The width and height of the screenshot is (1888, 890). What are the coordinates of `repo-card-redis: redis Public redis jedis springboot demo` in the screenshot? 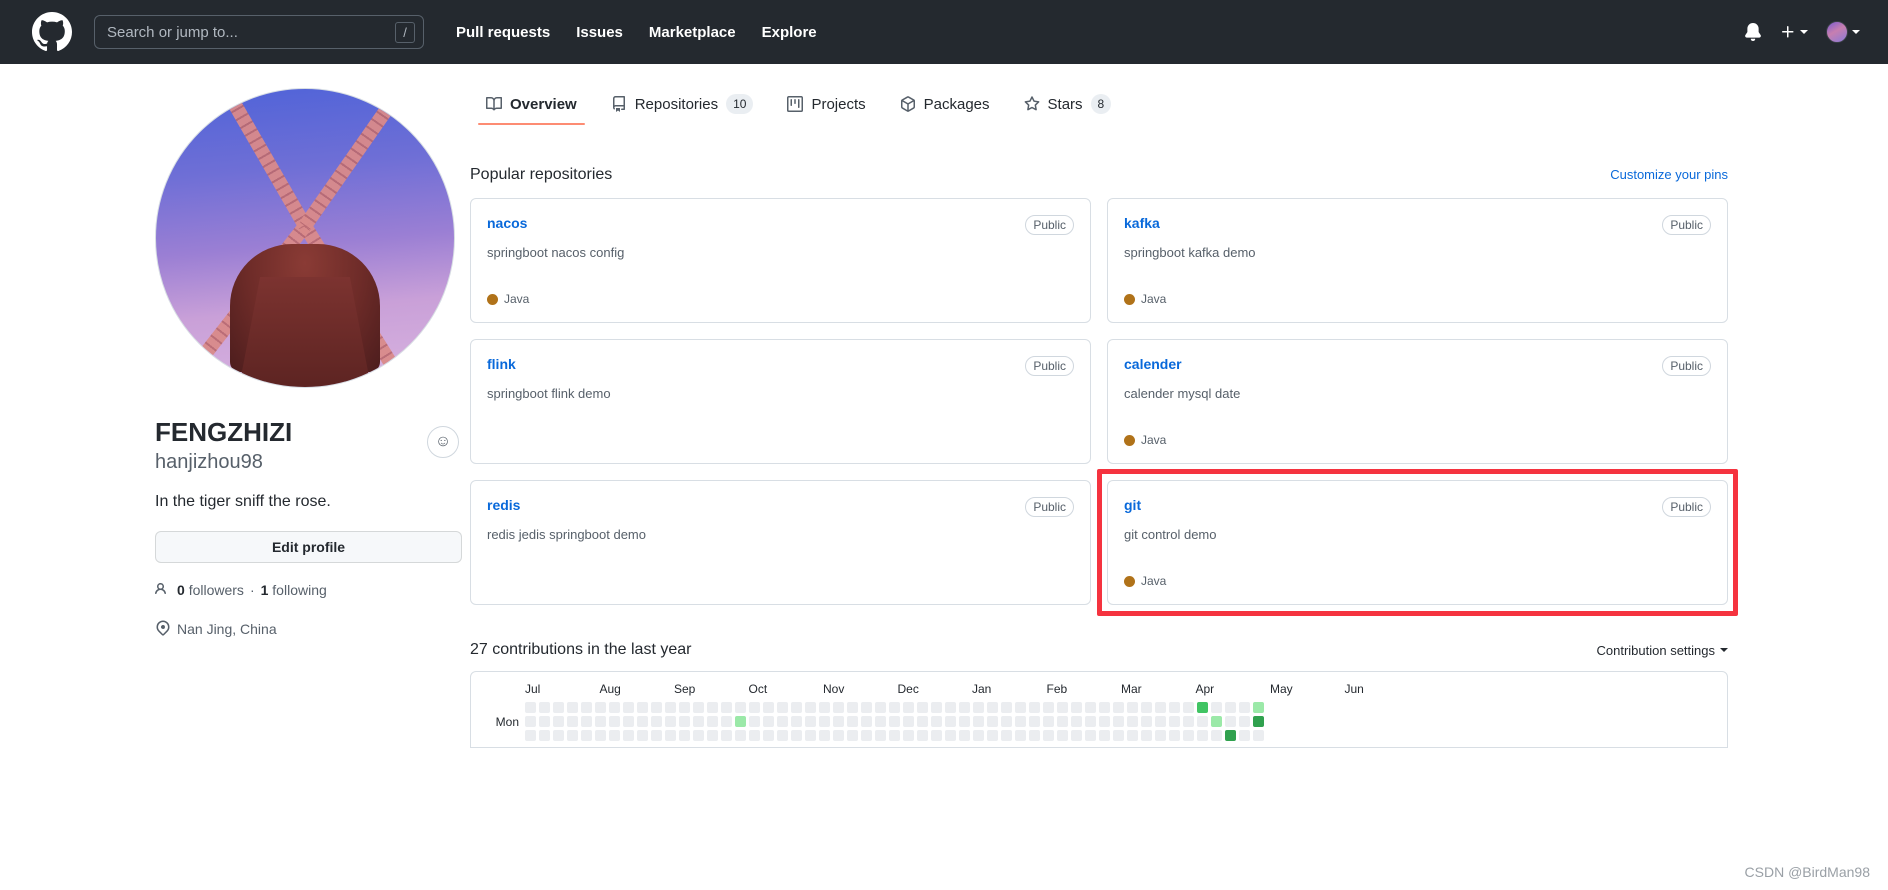 It's located at (780, 542).